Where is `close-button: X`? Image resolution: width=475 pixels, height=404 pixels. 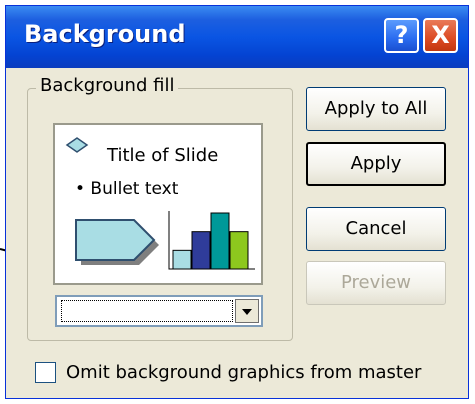
close-button: X is located at coordinates (440, 35).